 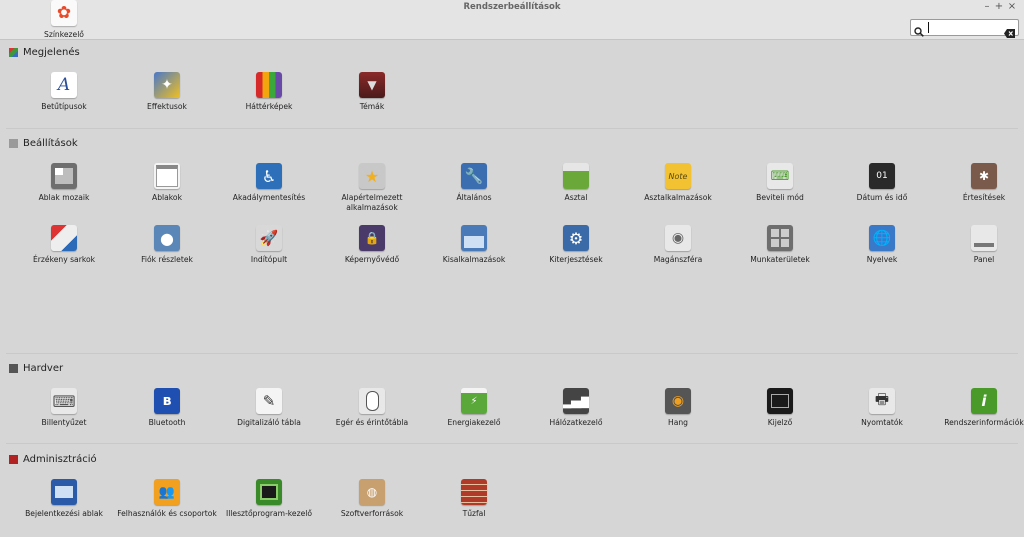 I want to click on settings-item-label: Kijelző, so click(x=780, y=422).